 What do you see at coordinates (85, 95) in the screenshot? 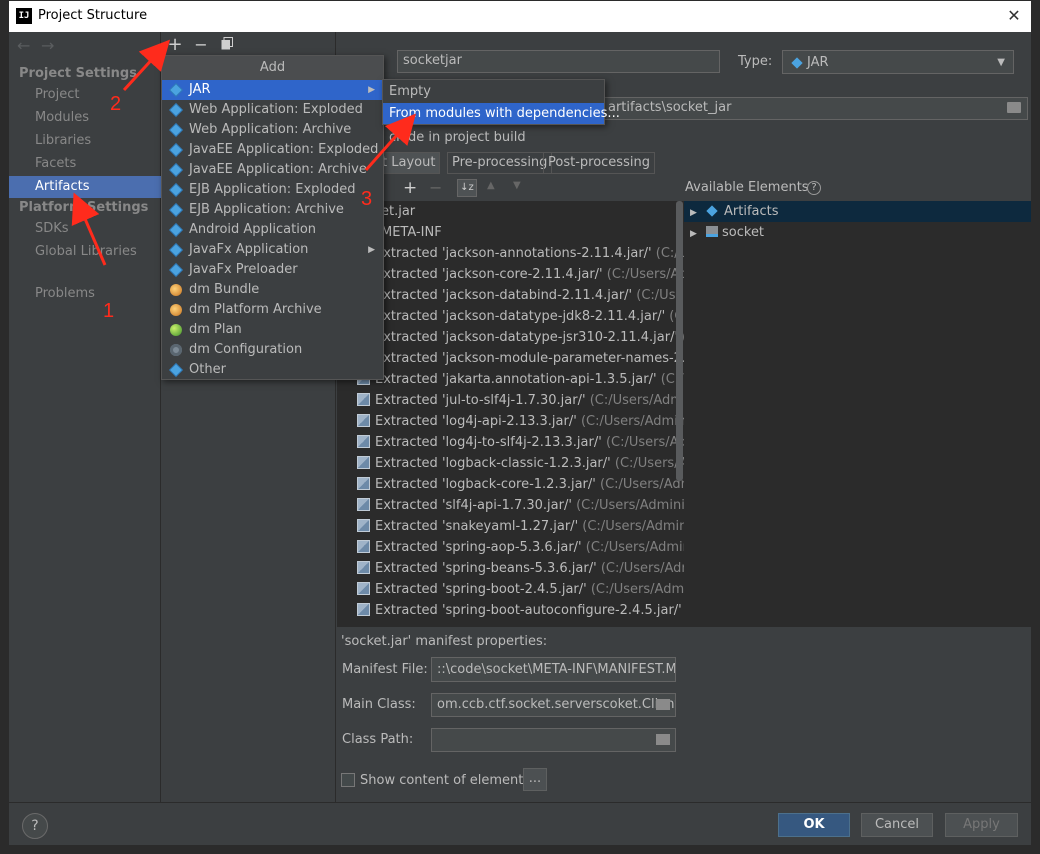
I see `sidebar-item-project: Project` at bounding box center [85, 95].